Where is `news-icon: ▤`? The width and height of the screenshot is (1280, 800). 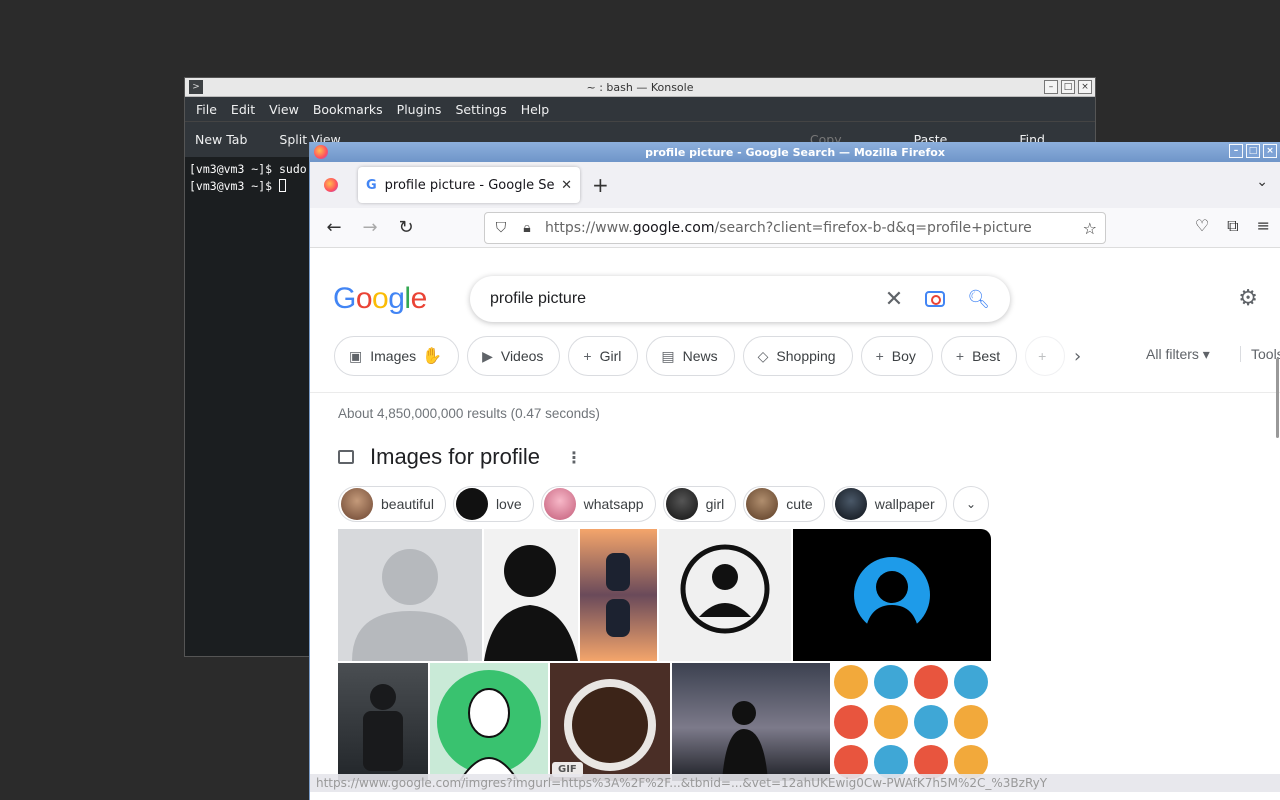 news-icon: ▤ is located at coordinates (668, 355).